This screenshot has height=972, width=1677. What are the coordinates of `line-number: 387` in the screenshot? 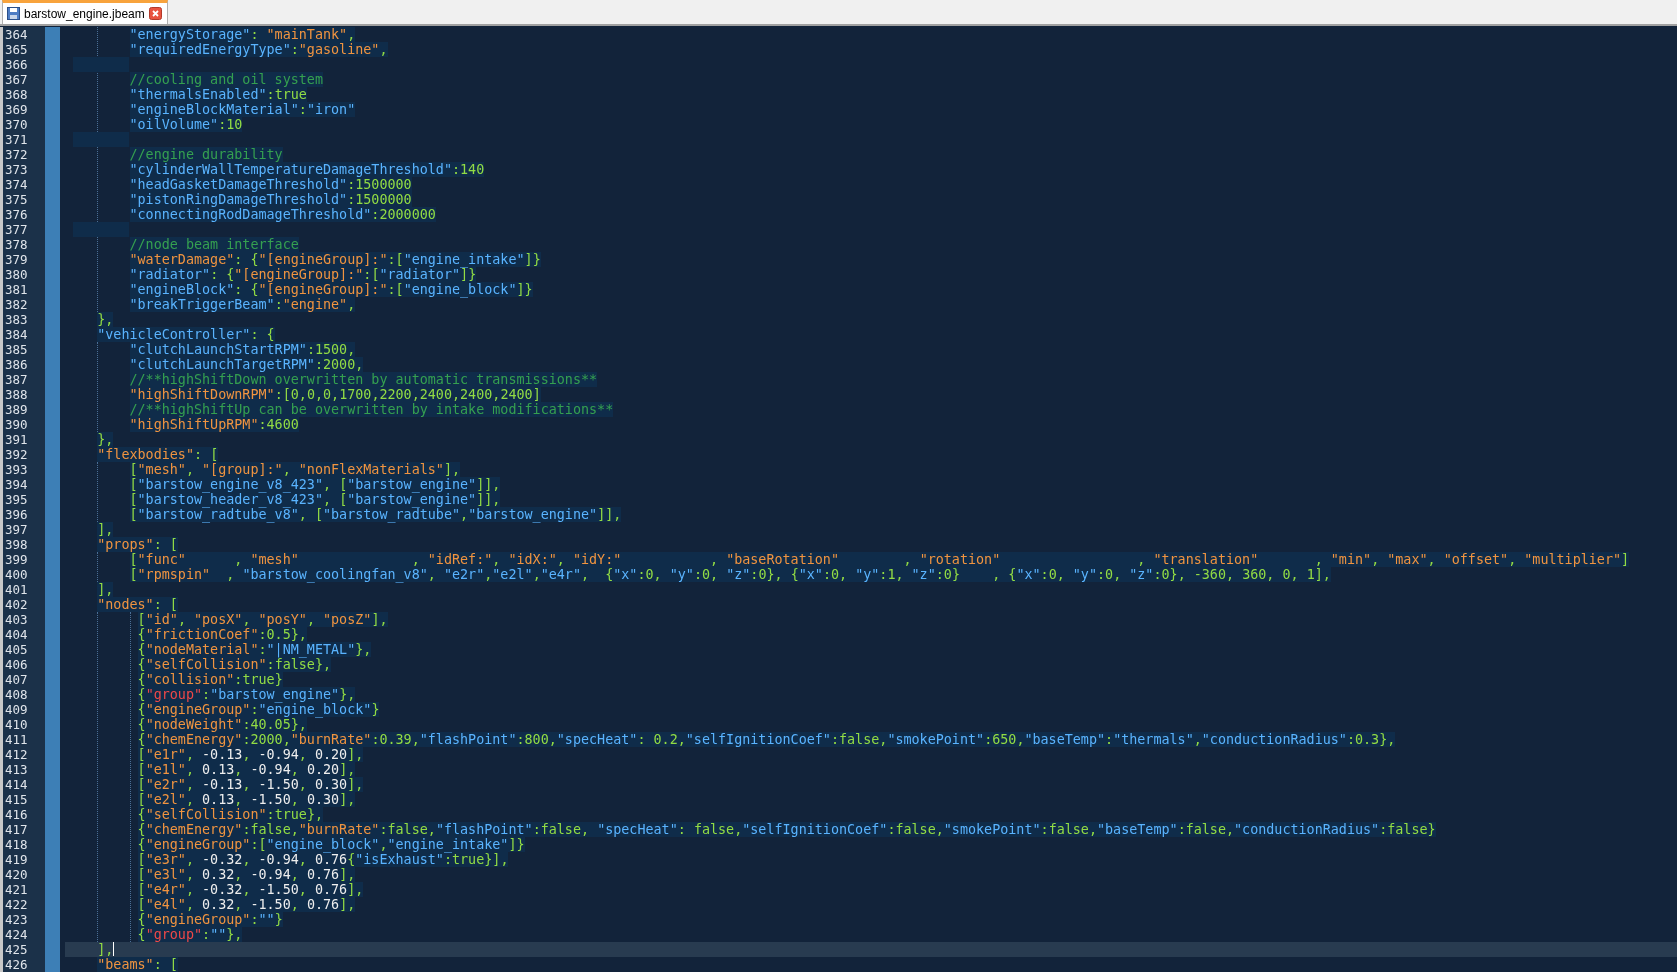 It's located at (16, 379).